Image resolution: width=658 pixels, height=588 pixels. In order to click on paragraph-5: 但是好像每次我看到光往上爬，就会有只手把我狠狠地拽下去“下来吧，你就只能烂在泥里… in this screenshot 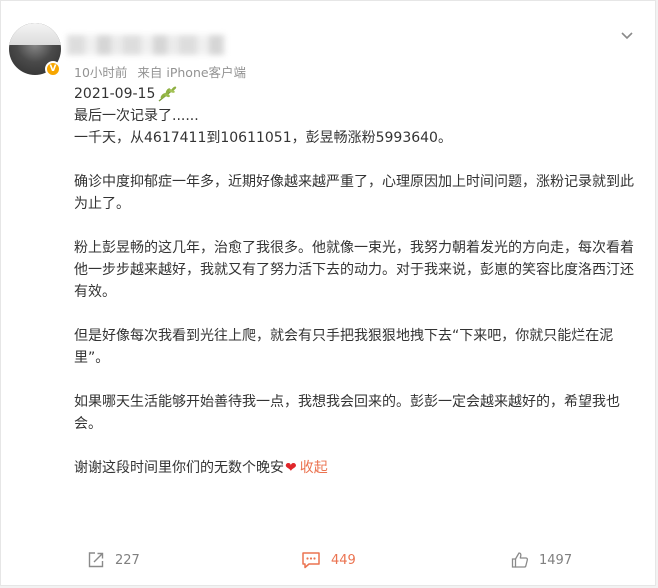, I will do `click(344, 347)`.